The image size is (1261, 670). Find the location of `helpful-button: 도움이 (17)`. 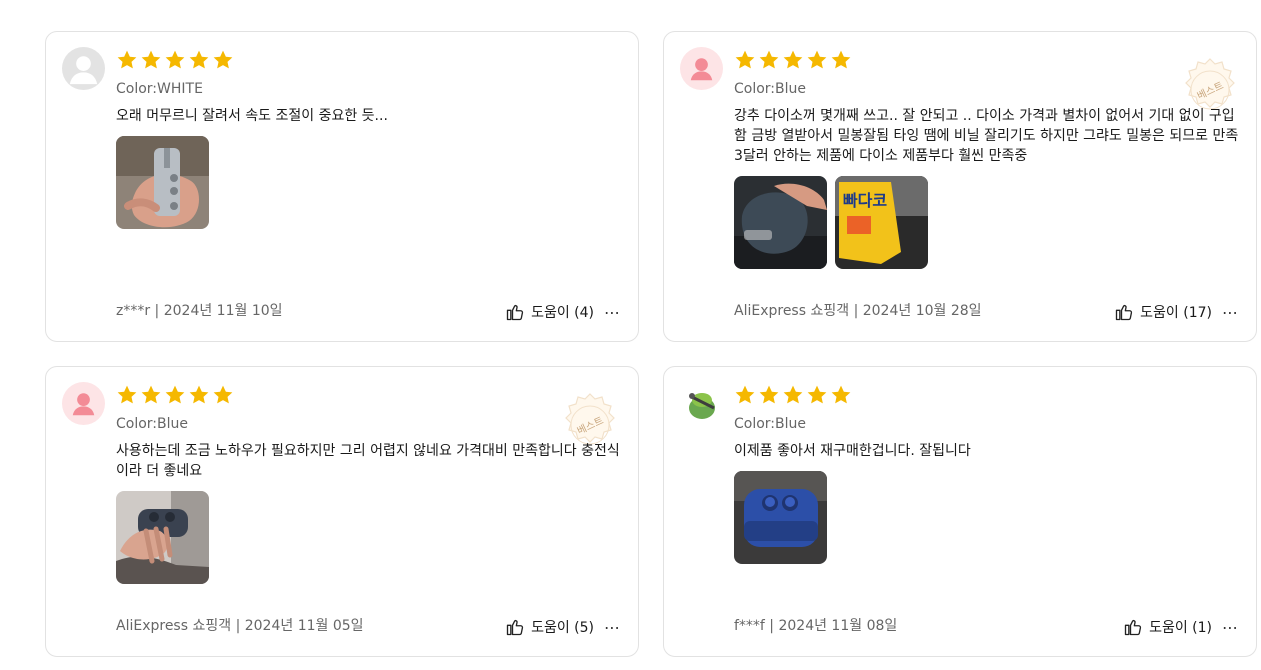

helpful-button: 도움이 (17) is located at coordinates (1163, 312).